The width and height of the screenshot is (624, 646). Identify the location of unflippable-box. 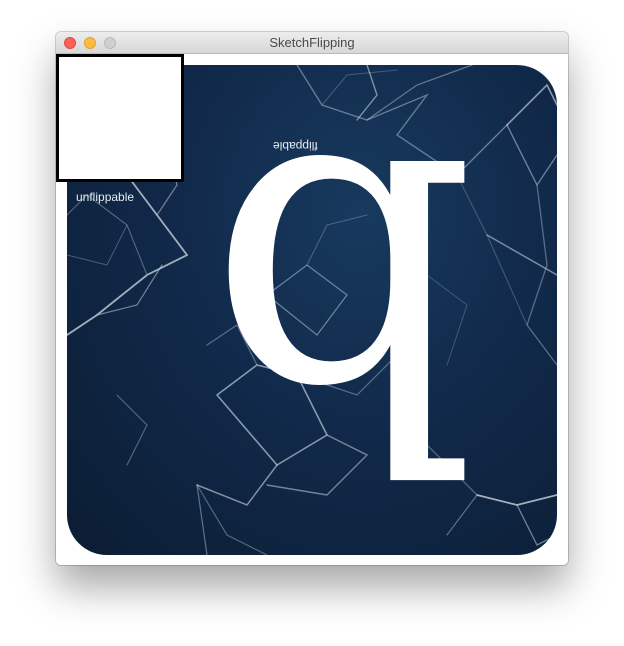
(120, 118).